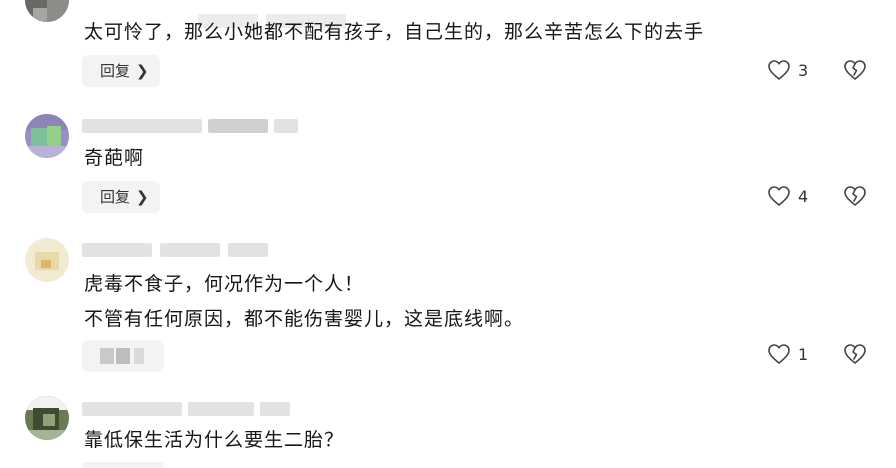 The image size is (896, 468). I want to click on like-button: 4, so click(787, 196).